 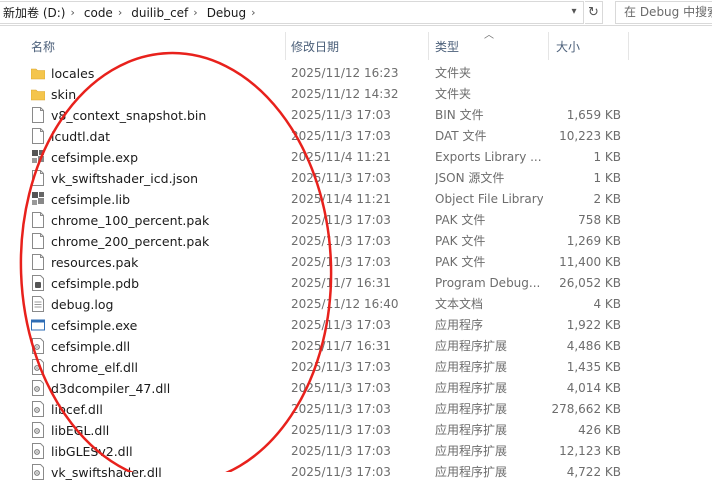 I want to click on file-size: 1,659 KB, so click(x=593, y=115).